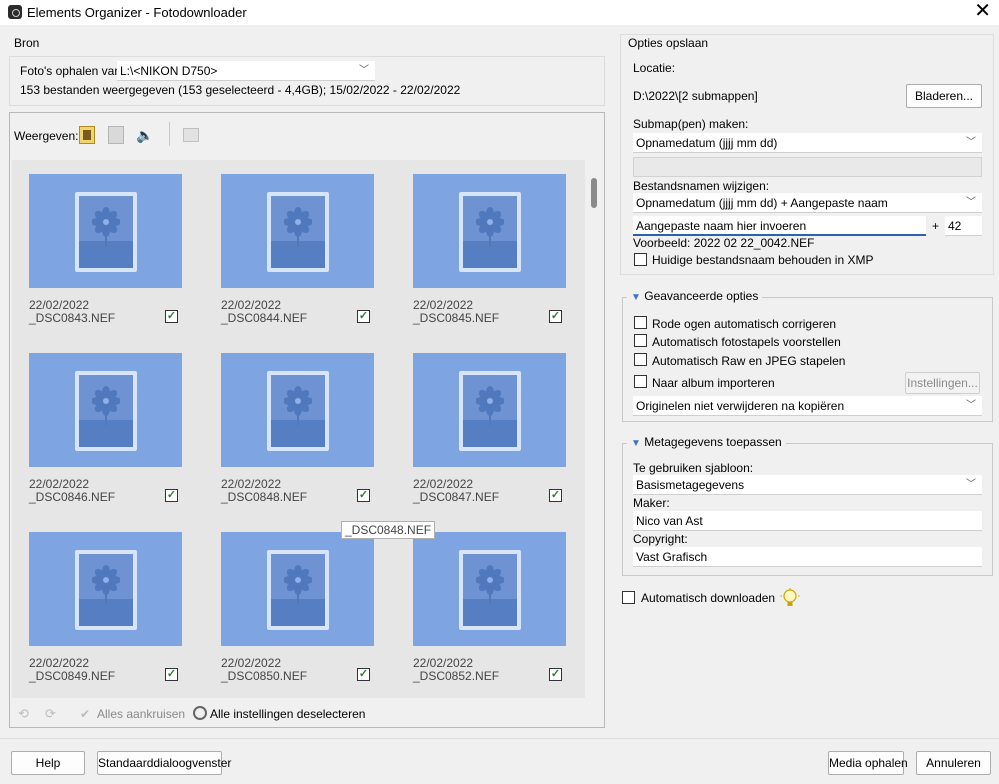 This screenshot has width=999, height=784. What do you see at coordinates (191, 135) in the screenshot?
I see `stack-icon` at bounding box center [191, 135].